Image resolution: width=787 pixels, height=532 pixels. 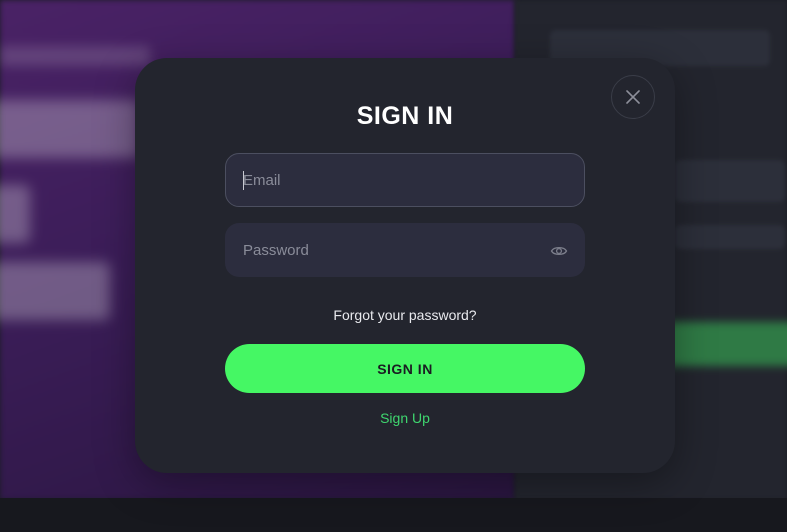 I want to click on sign-up-link: Sign Up, so click(x=405, y=418).